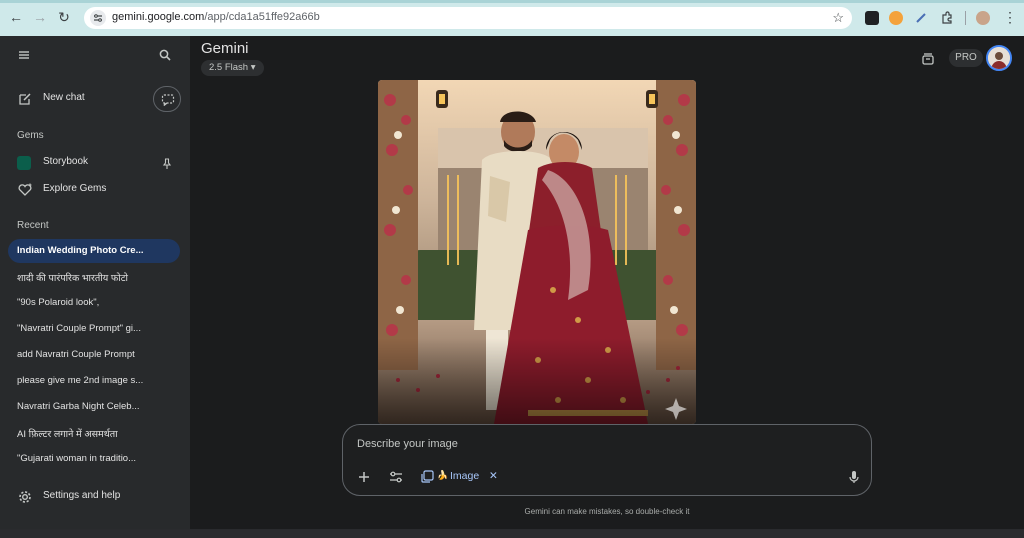 Image resolution: width=1024 pixels, height=538 pixels. I want to click on close-icon: ✕, so click(493, 476).